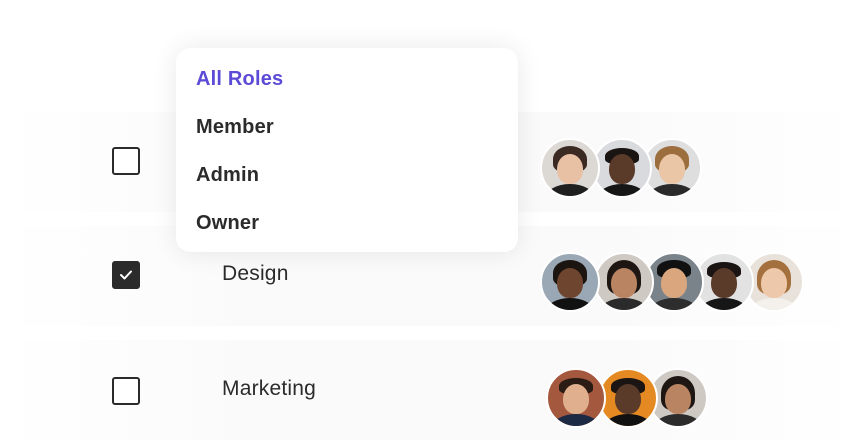 This screenshot has width=864, height=440. I want to click on team-row-2-checkbox, so click(126, 275).